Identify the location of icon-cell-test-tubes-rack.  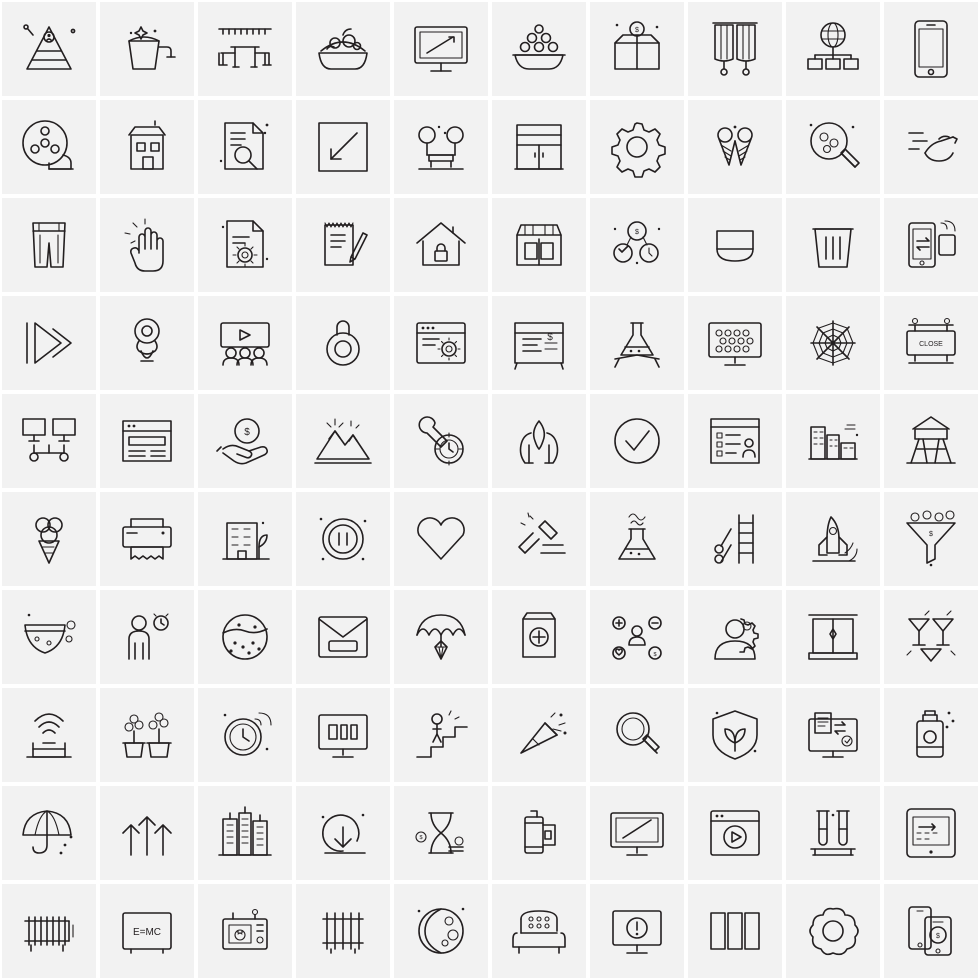
(833, 833).